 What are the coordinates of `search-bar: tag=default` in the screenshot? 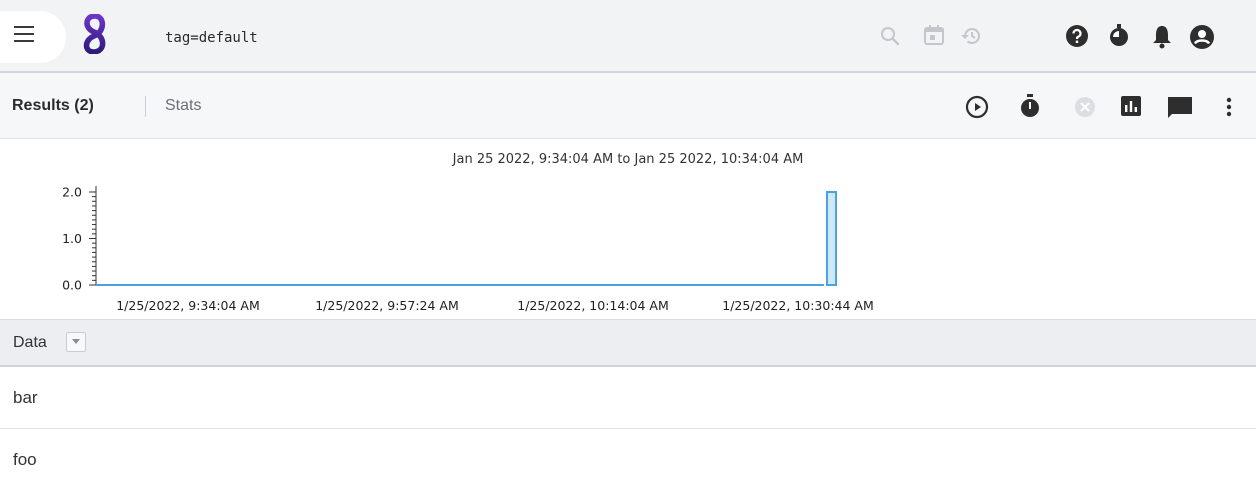 It's located at (628, 36).